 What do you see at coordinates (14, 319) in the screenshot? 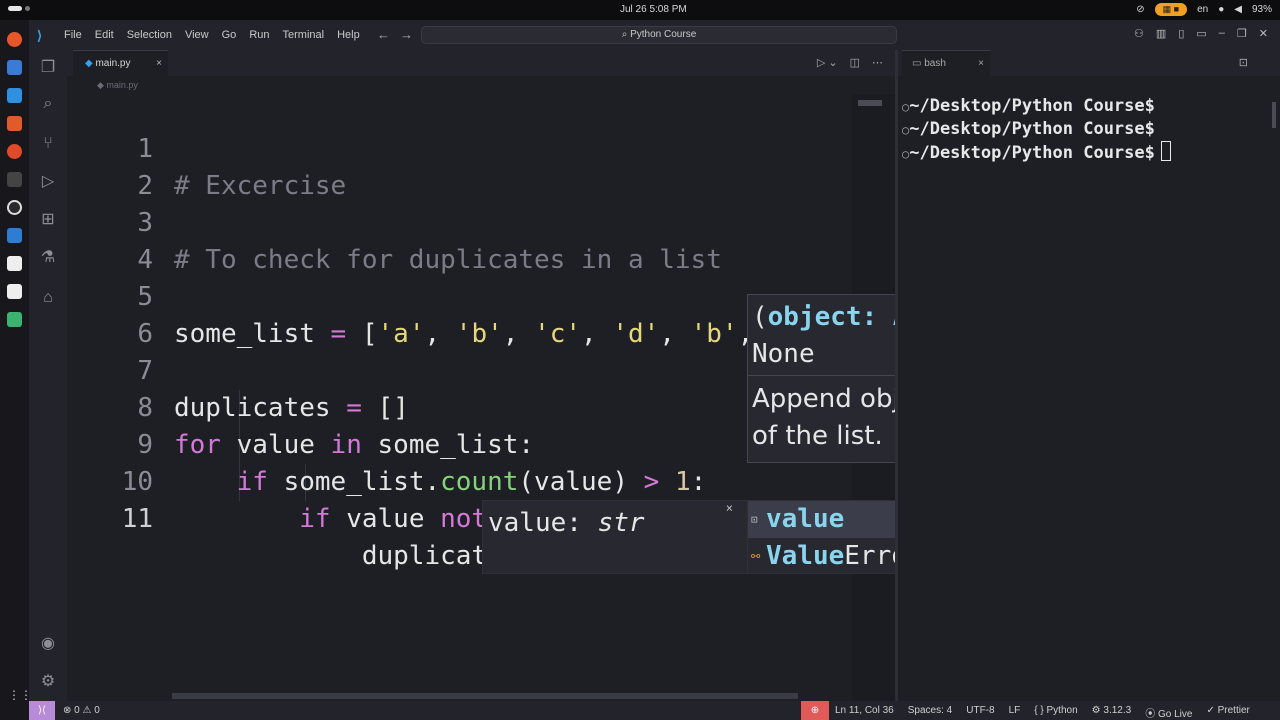
I see `trash-icon` at bounding box center [14, 319].